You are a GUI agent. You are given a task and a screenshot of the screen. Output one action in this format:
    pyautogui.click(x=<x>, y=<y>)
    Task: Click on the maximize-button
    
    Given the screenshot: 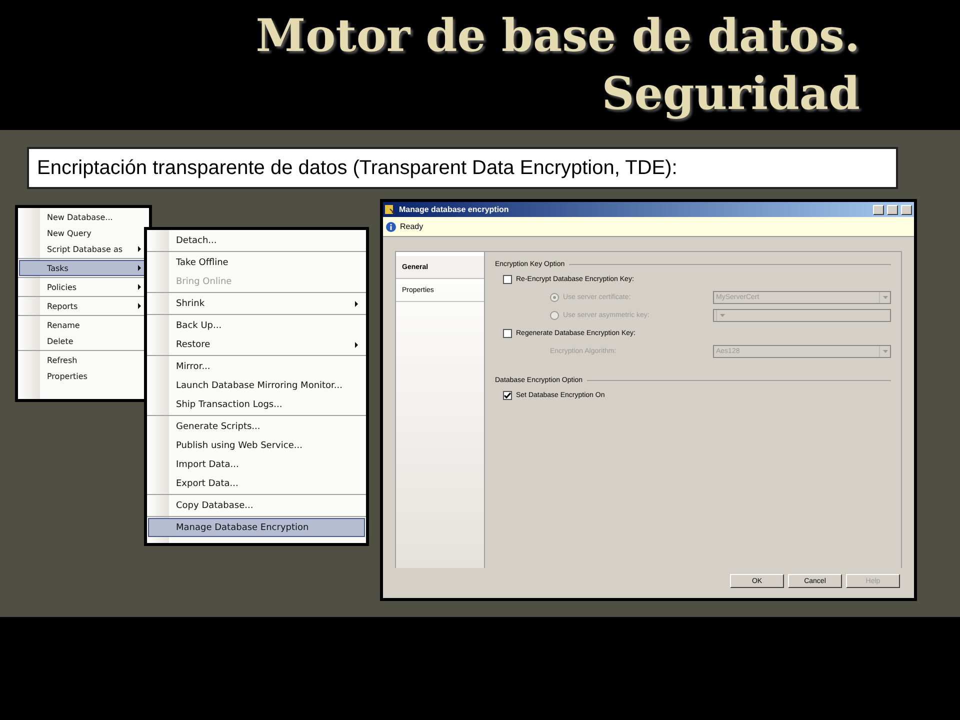 What is the action you would take?
    pyautogui.click(x=892, y=209)
    